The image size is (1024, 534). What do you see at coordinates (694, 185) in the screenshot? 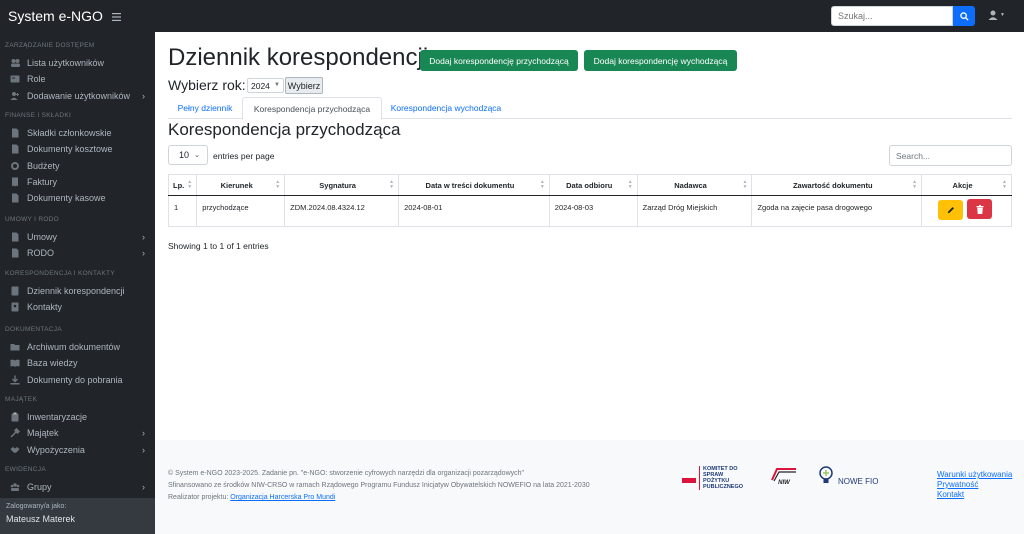
I see `column-header-sender: Nadawca ▲ ▼` at bounding box center [694, 185].